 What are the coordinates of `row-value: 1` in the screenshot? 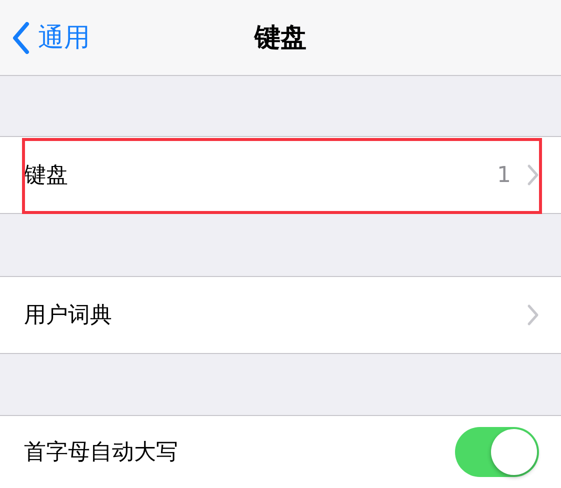 It's located at (504, 175).